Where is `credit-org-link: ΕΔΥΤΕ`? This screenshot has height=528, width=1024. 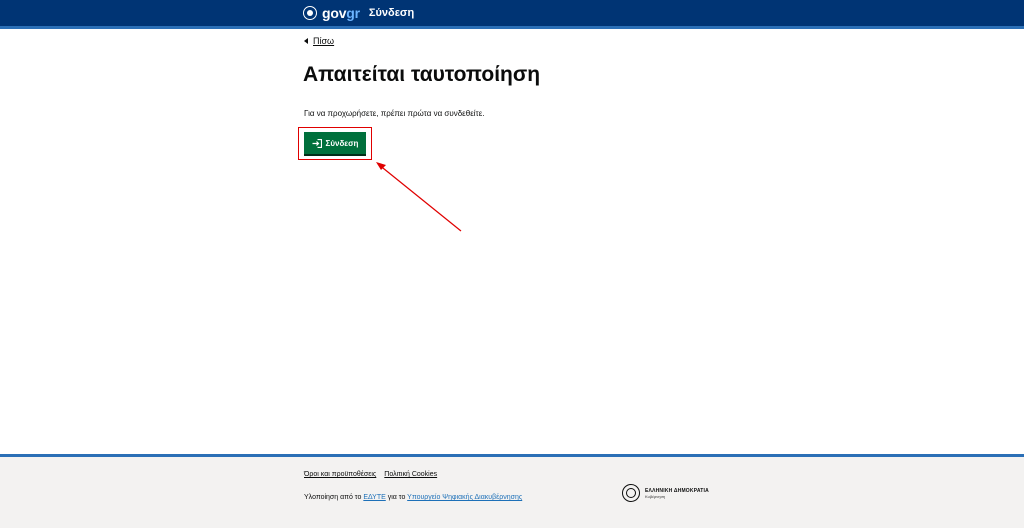
credit-org-link: ΕΔΥΤΕ is located at coordinates (374, 497).